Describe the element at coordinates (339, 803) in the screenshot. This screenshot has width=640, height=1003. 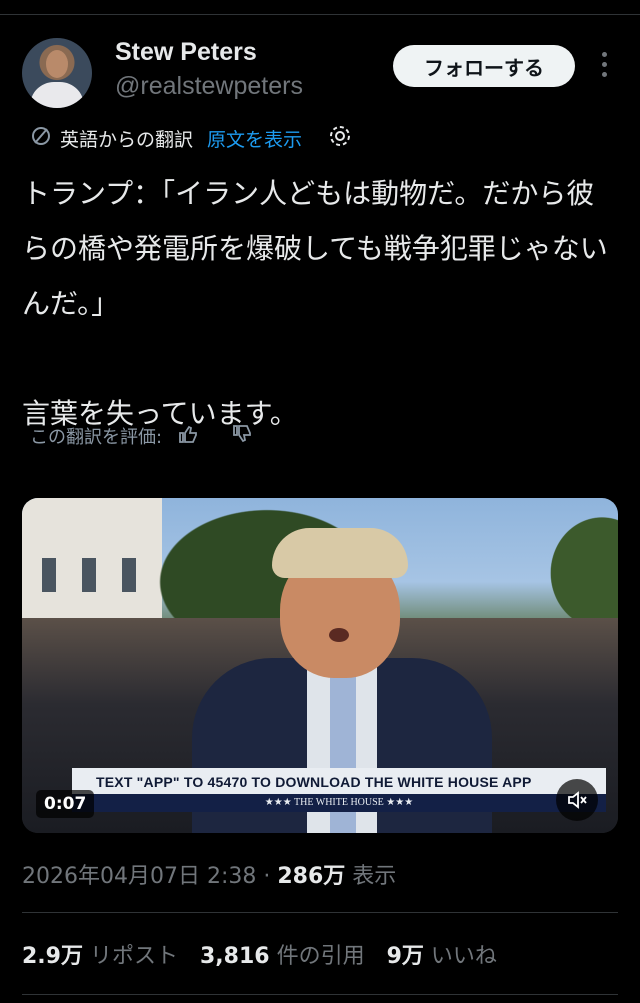
I see `video-banner-sub: ★★★ THE WHITE HOUSE ★★★` at that location.